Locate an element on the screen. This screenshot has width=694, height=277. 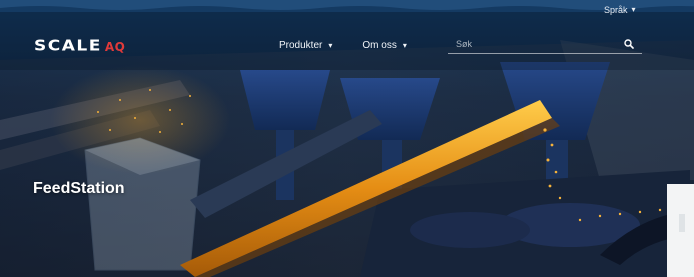
search-input is located at coordinates (539, 43).